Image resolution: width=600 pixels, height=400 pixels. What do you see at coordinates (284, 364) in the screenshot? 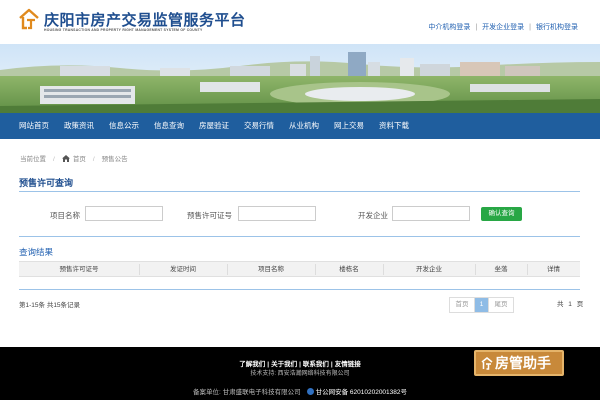
I see `footer-link-about: 关于我们` at bounding box center [284, 364].